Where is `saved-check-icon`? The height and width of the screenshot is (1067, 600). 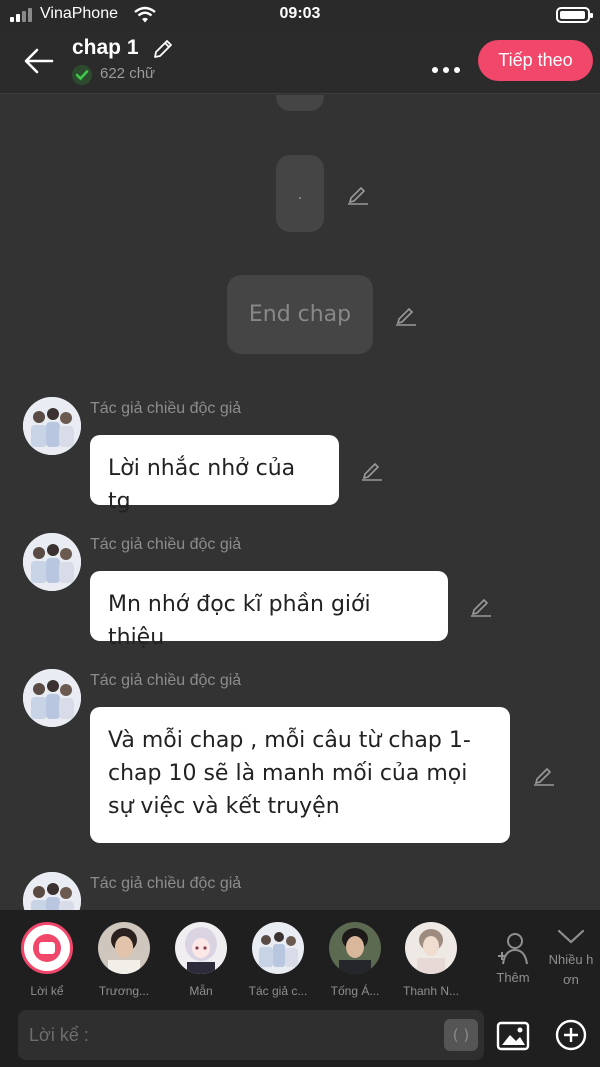 saved-check-icon is located at coordinates (82, 75).